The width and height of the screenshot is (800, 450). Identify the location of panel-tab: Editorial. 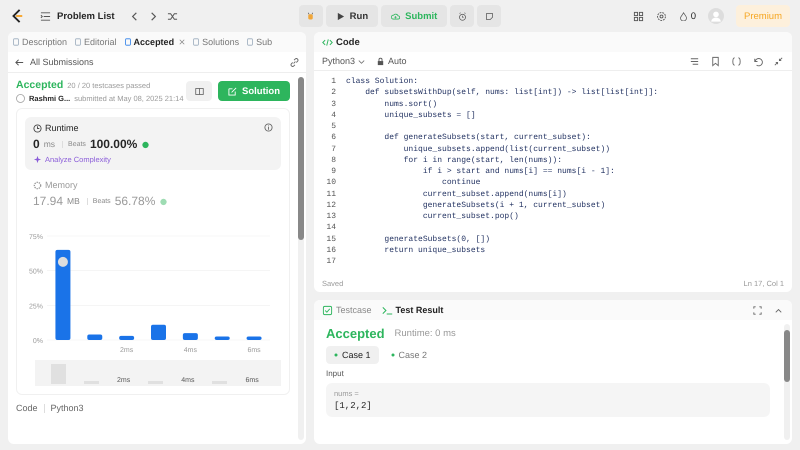
(95, 42).